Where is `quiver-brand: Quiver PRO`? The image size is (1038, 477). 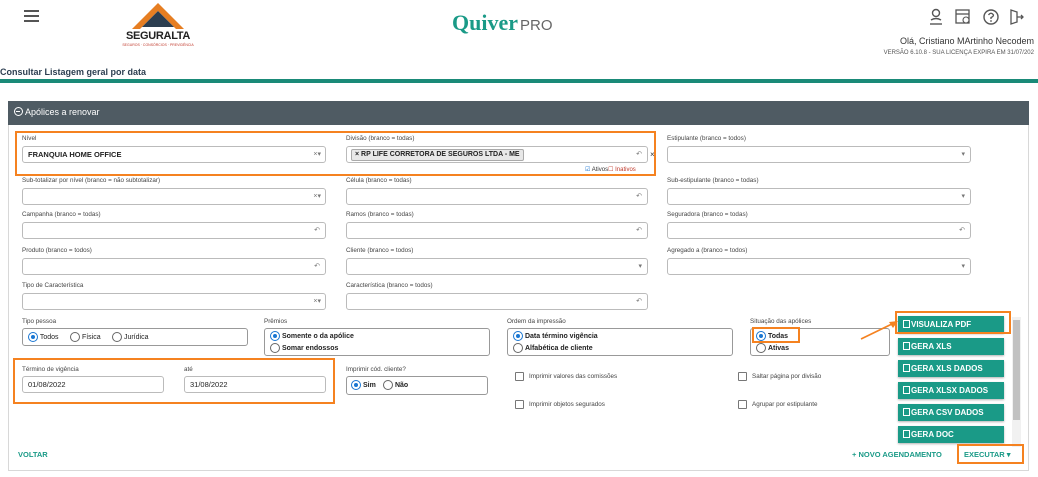 quiver-brand: Quiver PRO is located at coordinates (502, 23).